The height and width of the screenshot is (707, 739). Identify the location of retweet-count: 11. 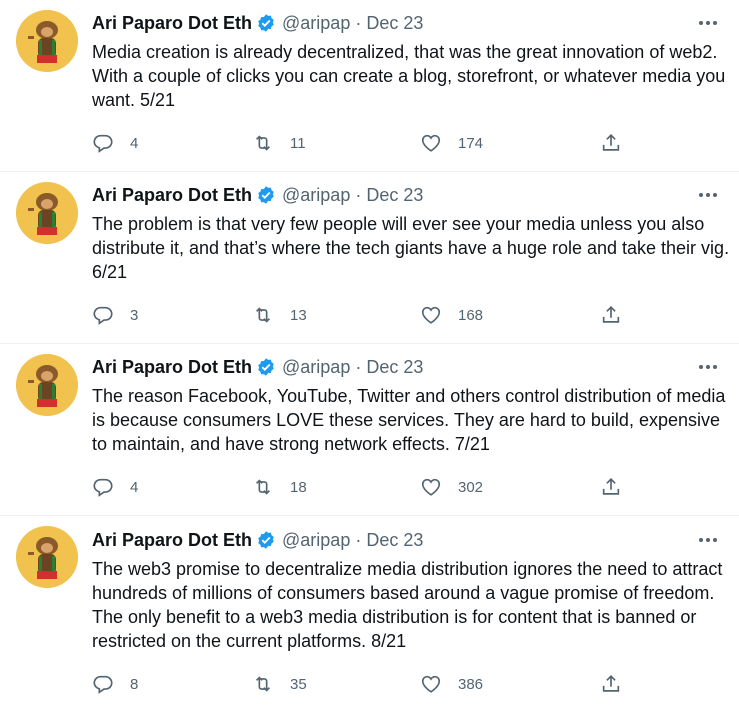
(298, 143).